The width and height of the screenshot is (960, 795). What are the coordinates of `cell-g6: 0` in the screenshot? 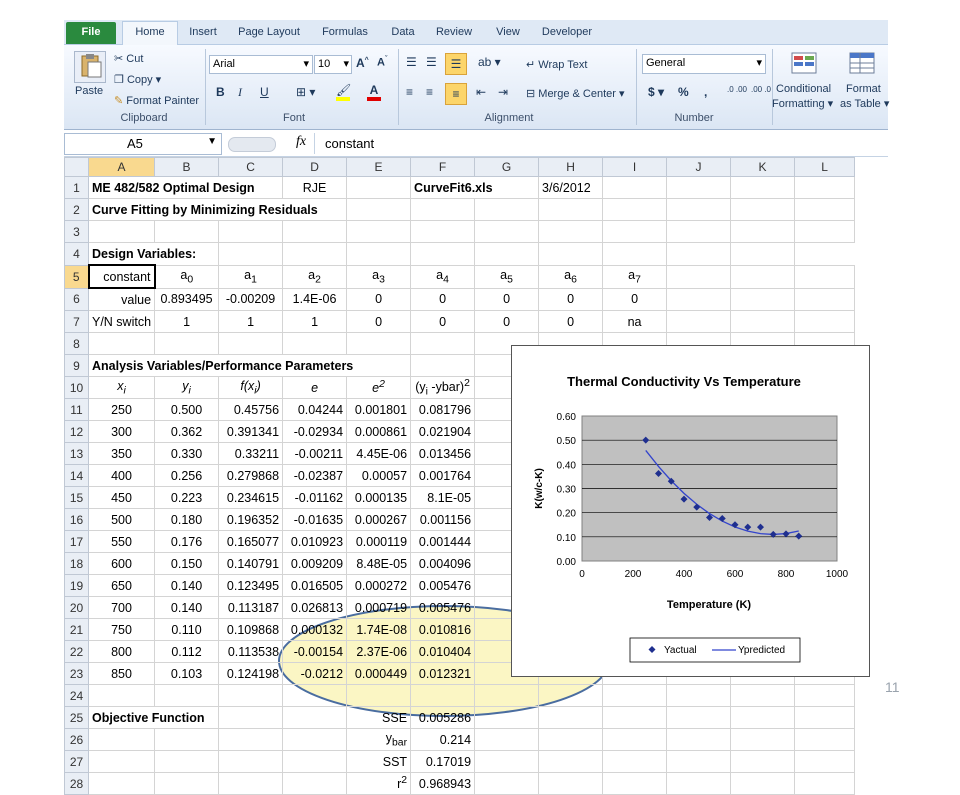 It's located at (507, 299).